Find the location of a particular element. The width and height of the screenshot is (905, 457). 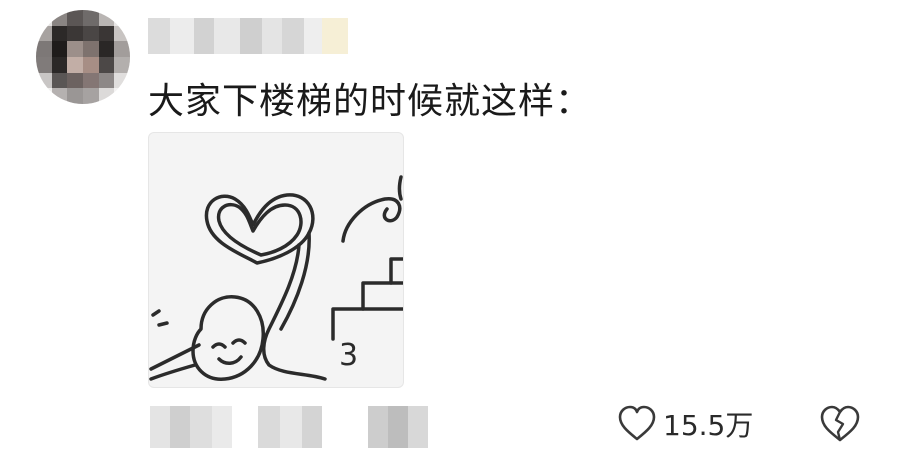

dislike-button is located at coordinates (840, 424).